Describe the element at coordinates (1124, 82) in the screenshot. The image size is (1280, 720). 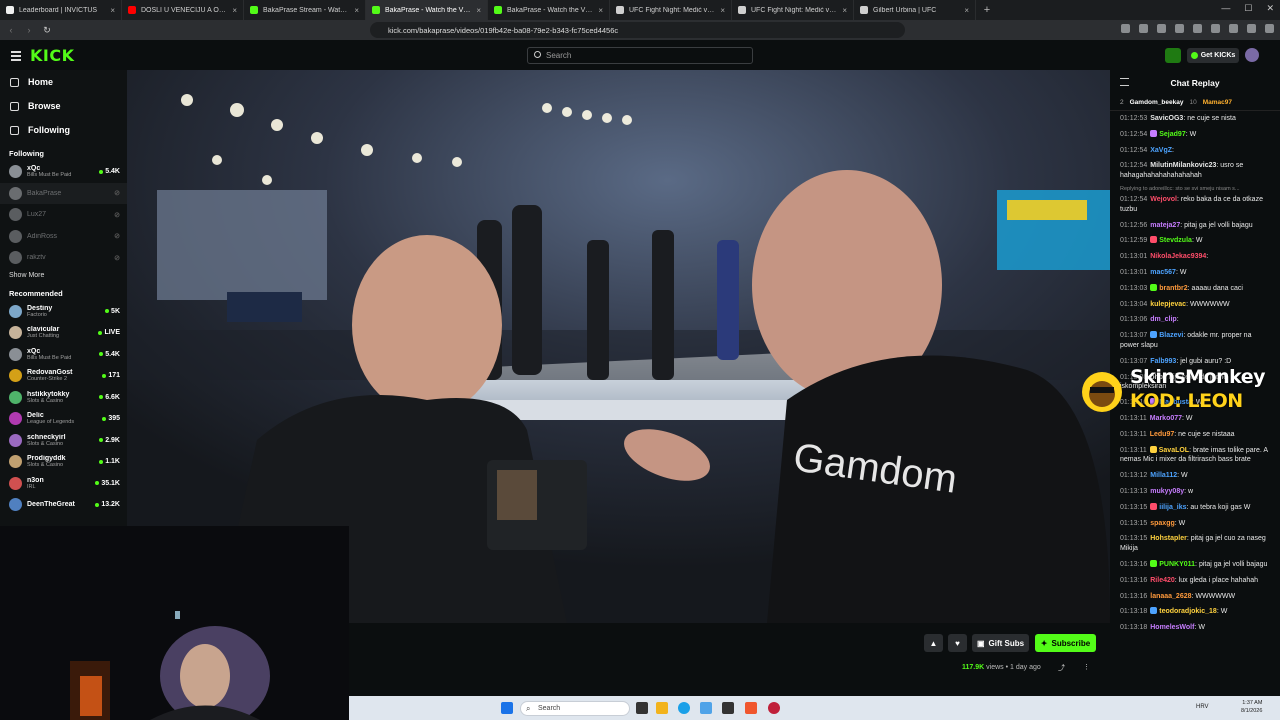
I see `collapse-chat-icon` at that location.